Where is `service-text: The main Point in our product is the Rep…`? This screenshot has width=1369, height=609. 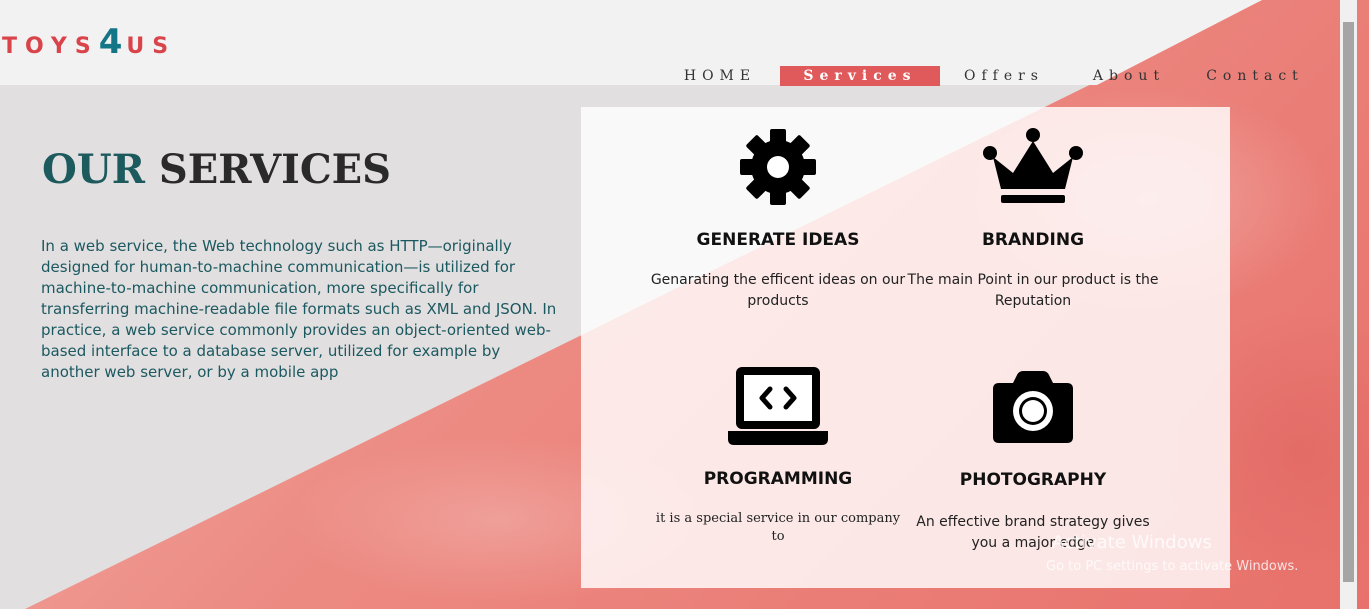 service-text: The main Point in our product is the Rep… is located at coordinates (1033, 290).